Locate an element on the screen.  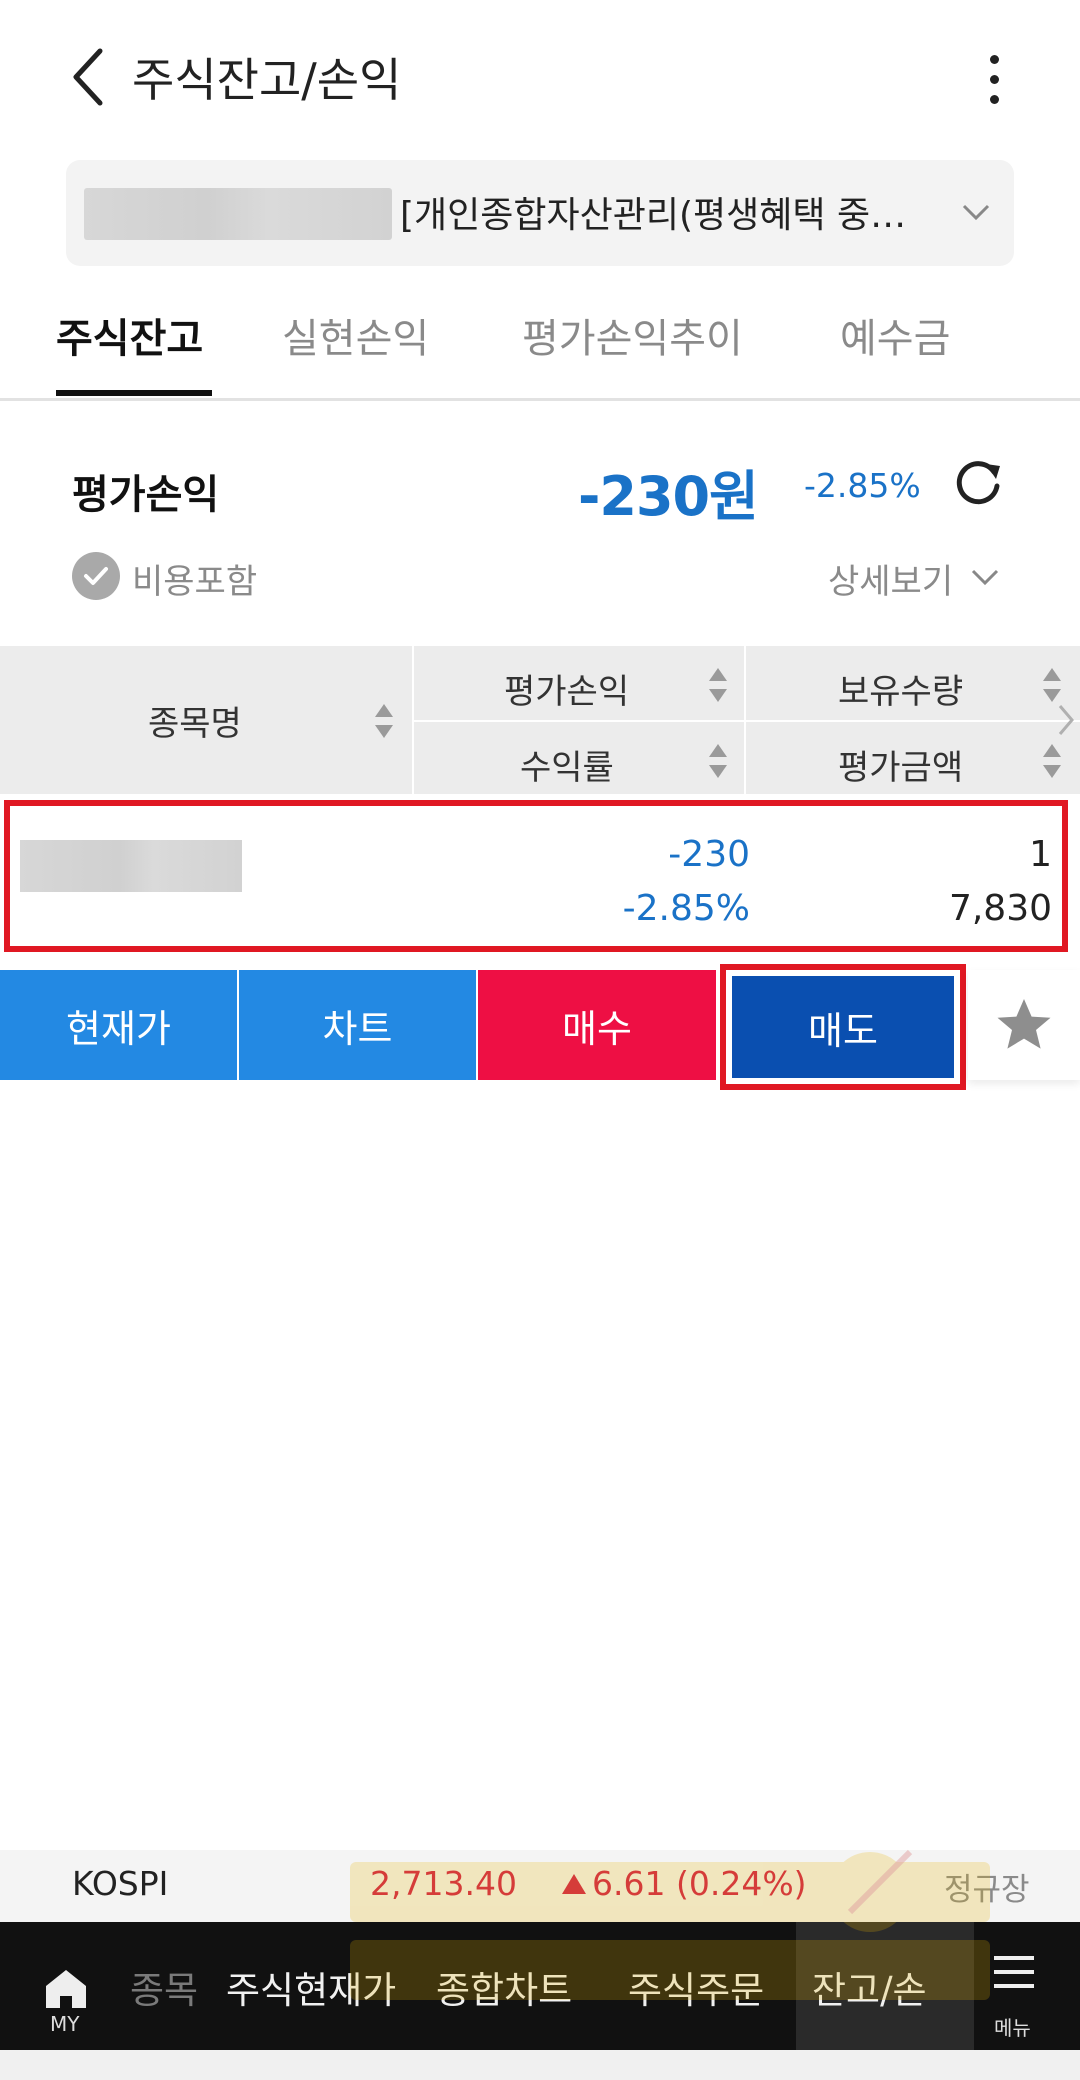
column-header-stock-name: 종목명 is located at coordinates (195, 720).